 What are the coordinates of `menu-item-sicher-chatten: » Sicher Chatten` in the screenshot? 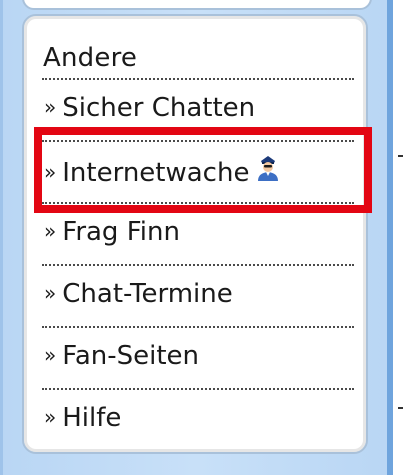 It's located at (198, 109).